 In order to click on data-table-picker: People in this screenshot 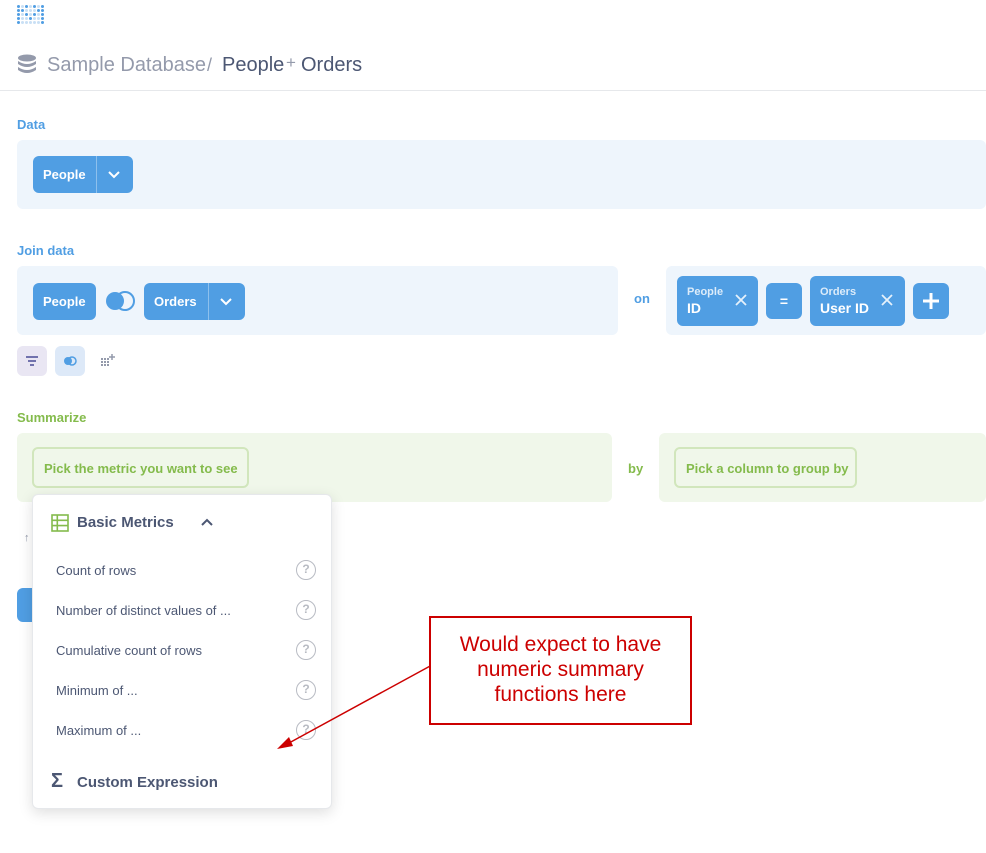, I will do `click(83, 174)`.